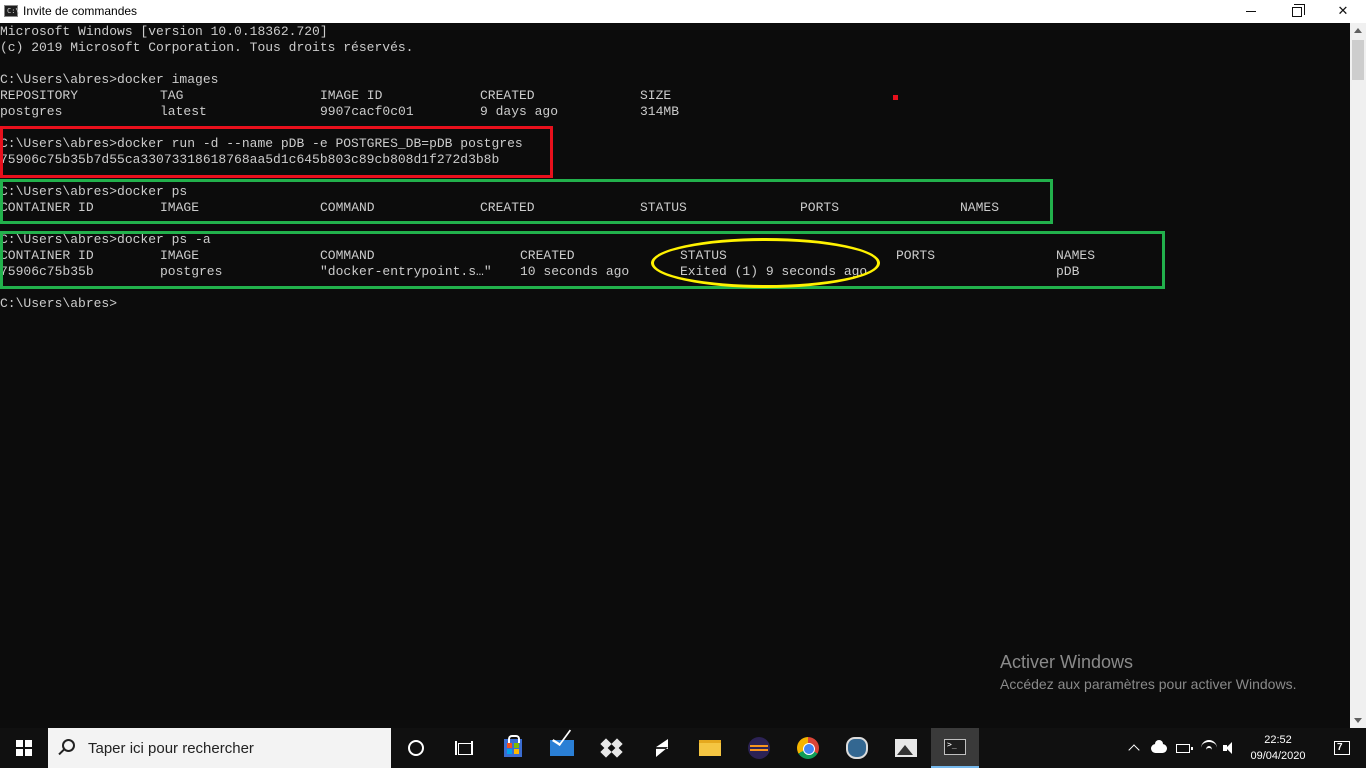 The height and width of the screenshot is (768, 1366). Describe the element at coordinates (1358, 375) in the screenshot. I see `vertical-scrollbar` at that location.